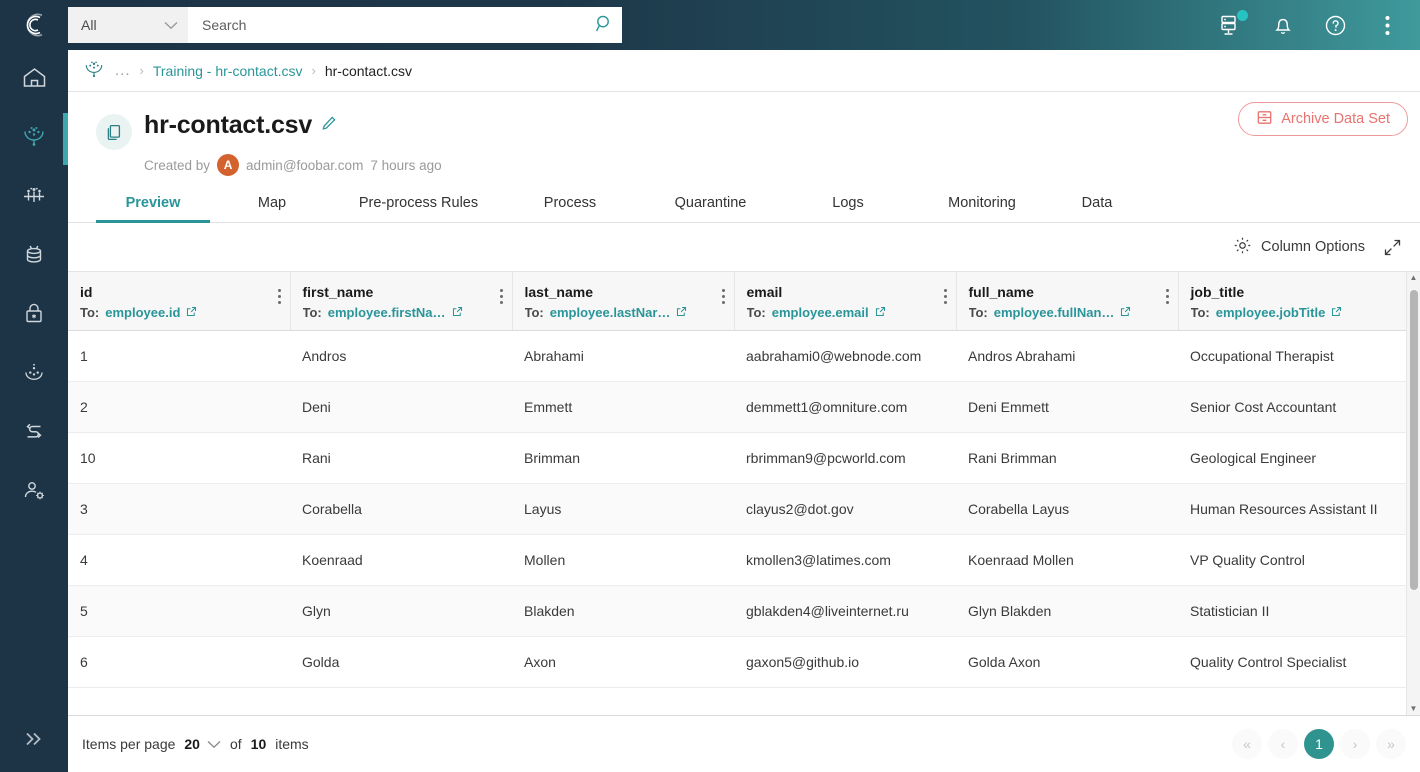 The height and width of the screenshot is (772, 1420). I want to click on column-mapping: To: employee.jobTitle, so click(1305, 312).